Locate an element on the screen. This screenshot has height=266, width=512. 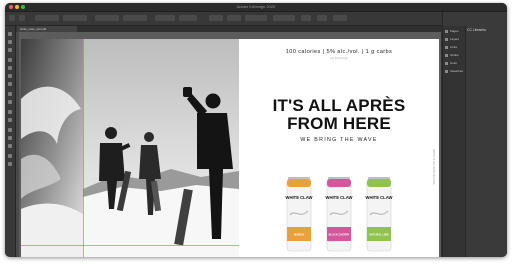
panel-item-label: Color is located at coordinates (454, 63).